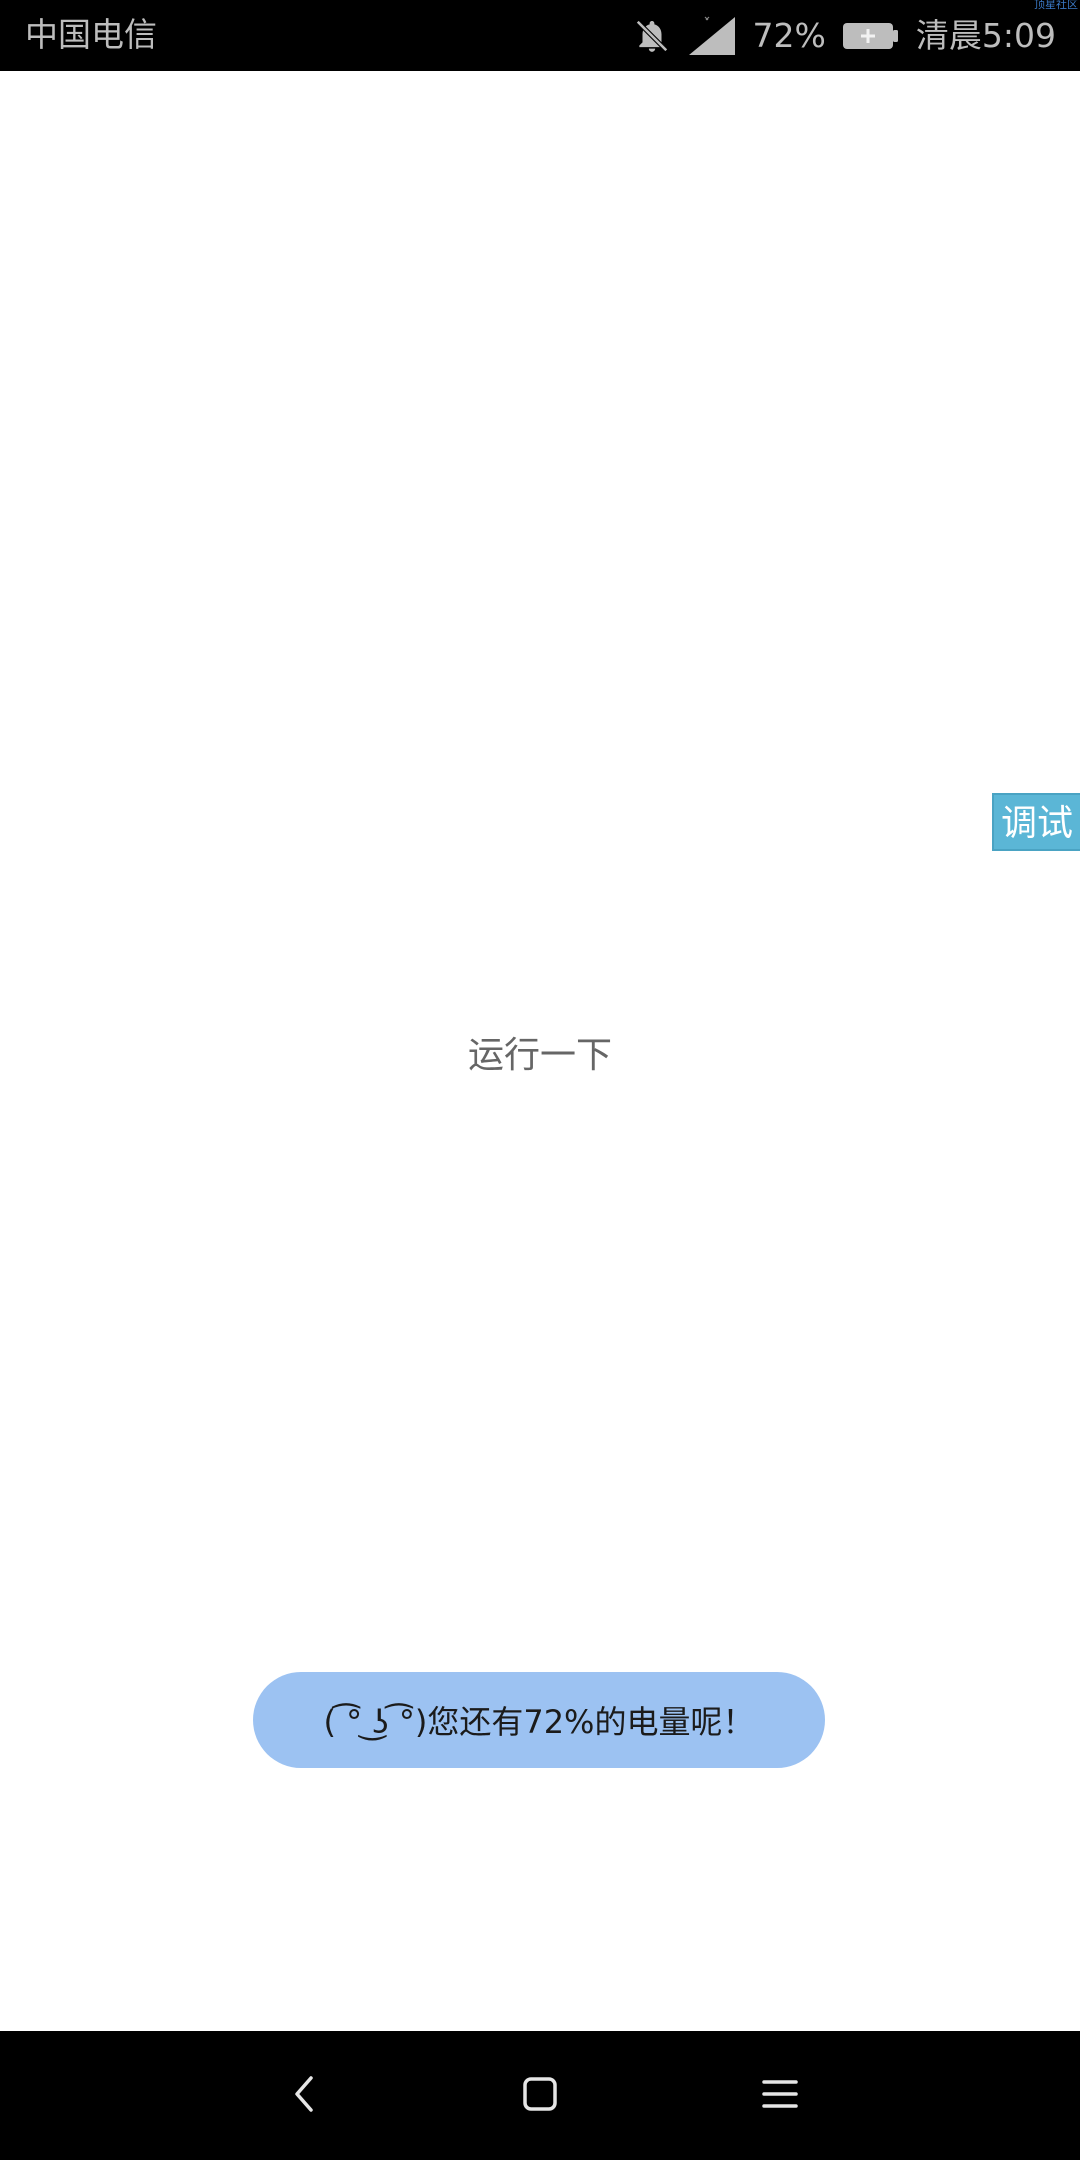  Describe the element at coordinates (871, 36) in the screenshot. I see `battery-charging-icon` at that location.